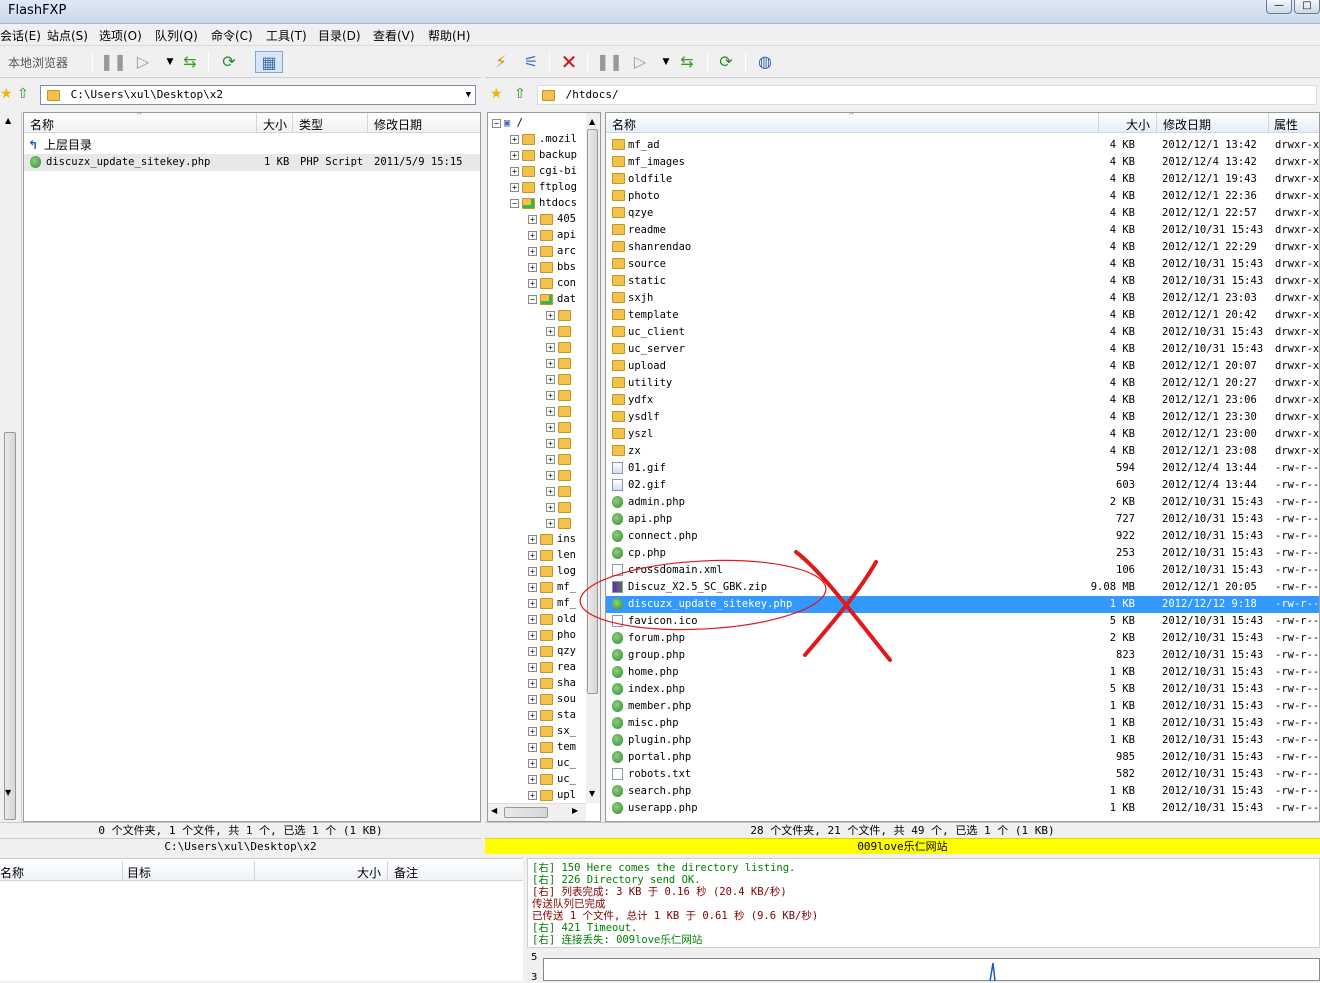 Image resolution: width=1320 pixels, height=983 pixels. What do you see at coordinates (526, 812) in the screenshot?
I see `scrollbar-thumb` at bounding box center [526, 812].